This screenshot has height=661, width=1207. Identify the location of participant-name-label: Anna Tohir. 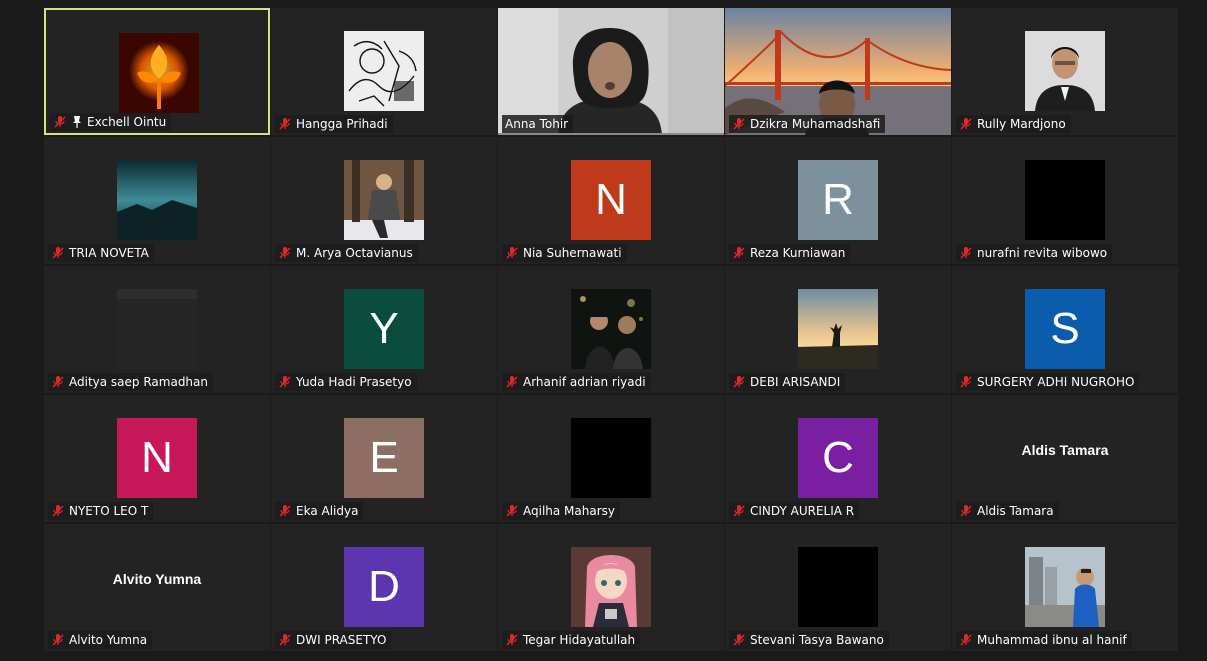
(538, 124).